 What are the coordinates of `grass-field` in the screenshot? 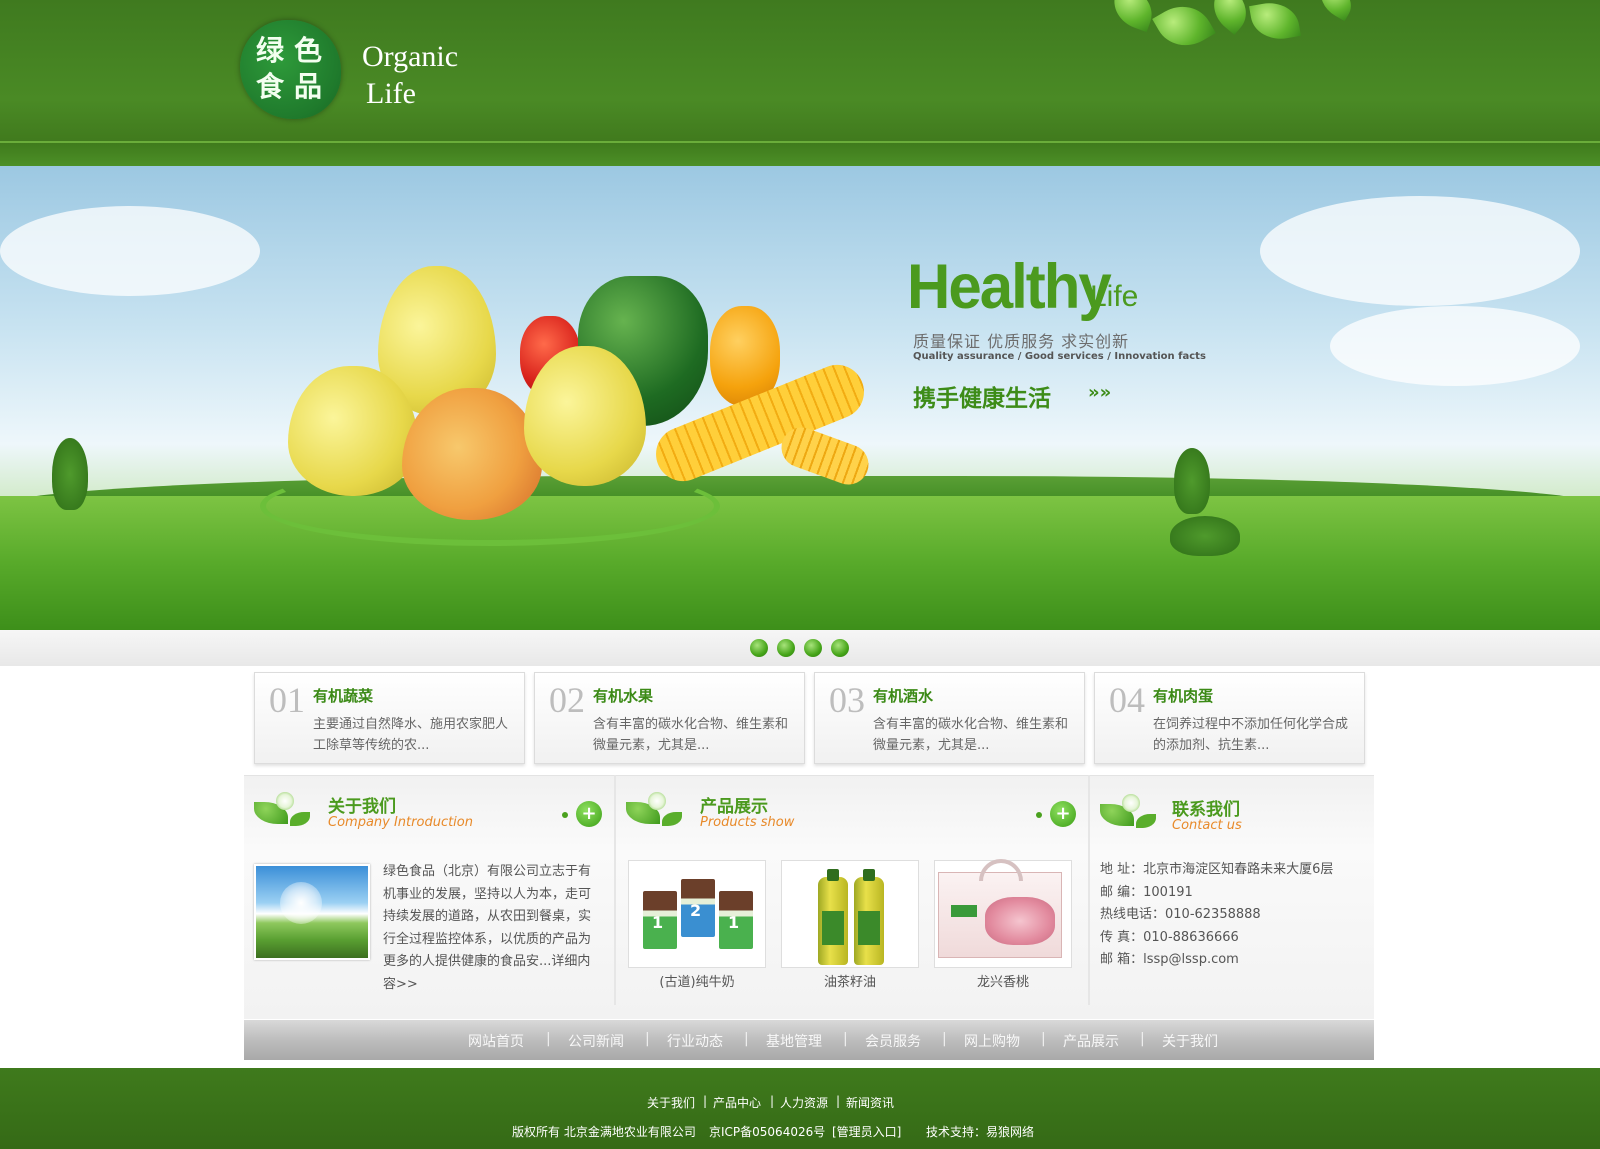 It's located at (800, 563).